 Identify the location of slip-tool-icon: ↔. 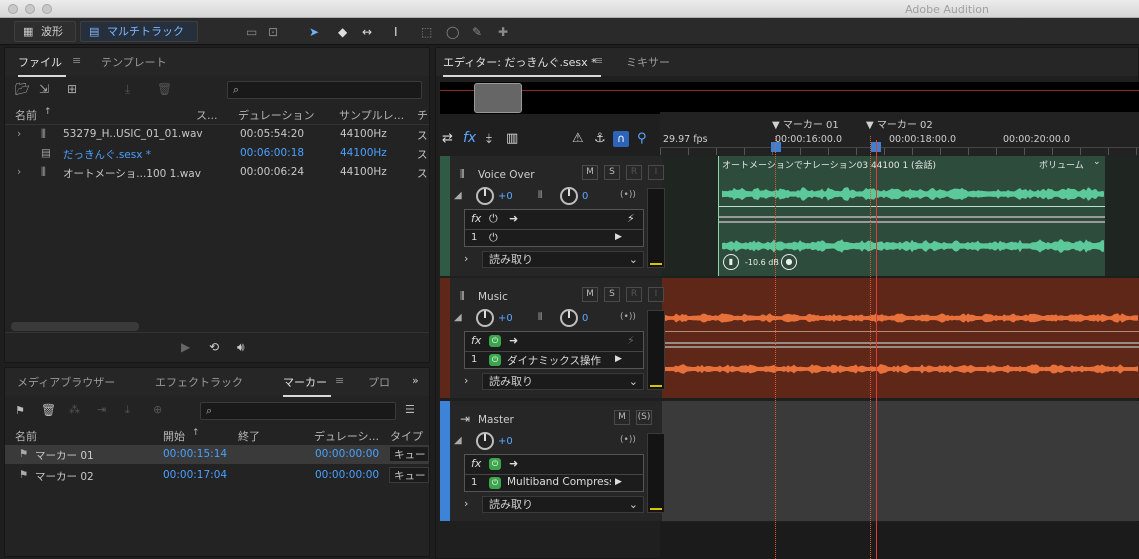
(367, 32).